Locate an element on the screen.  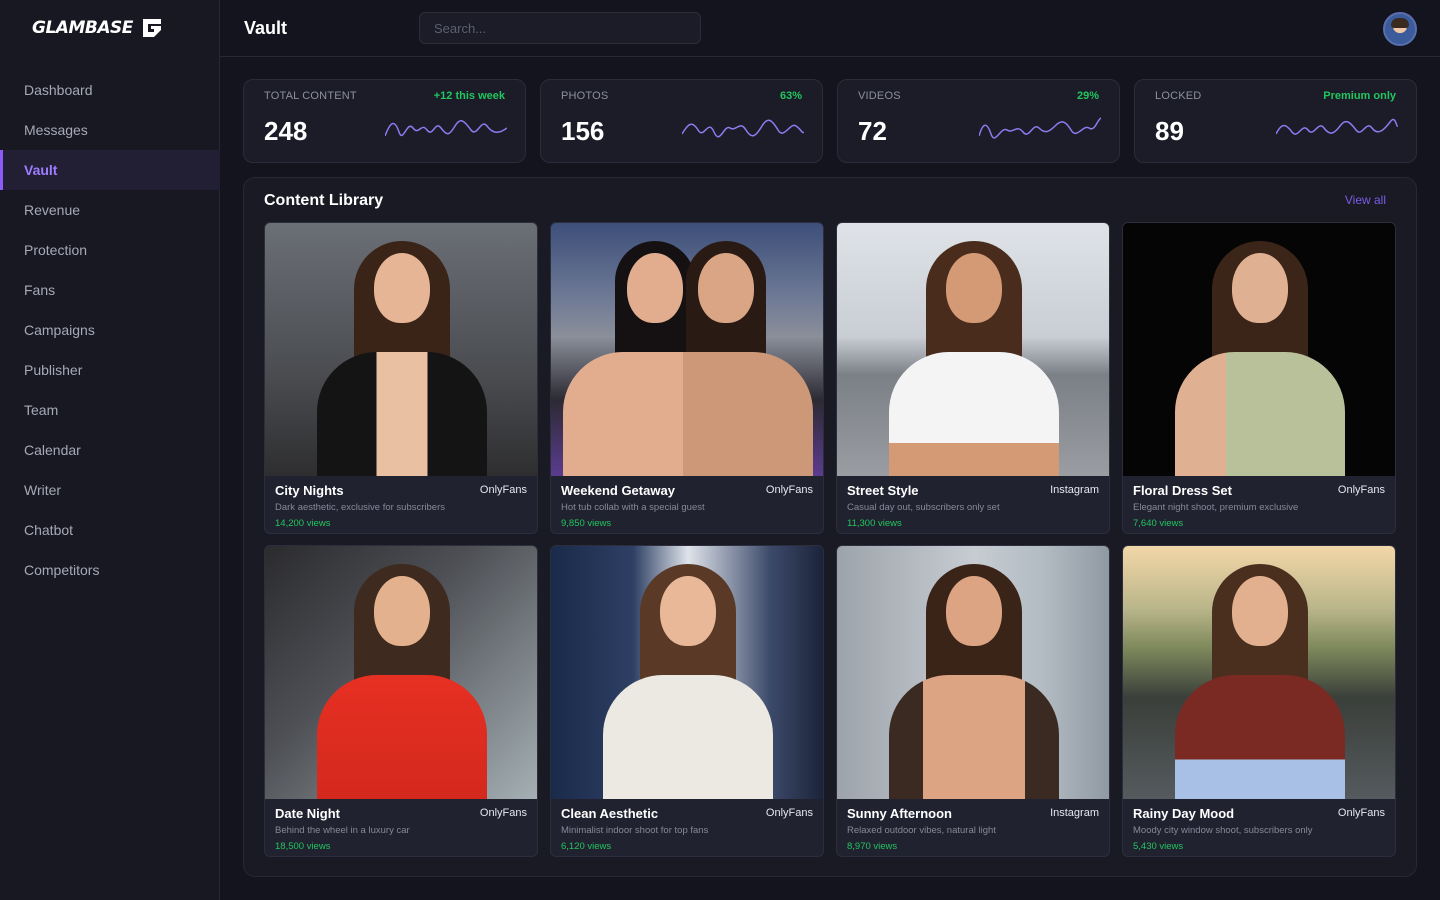
brand-logo: GLAMBASE is located at coordinates (97, 28).